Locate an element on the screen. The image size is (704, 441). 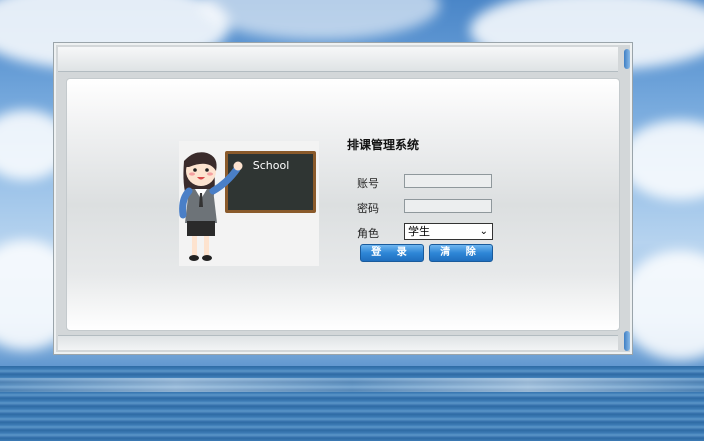
window-bottom-bar is located at coordinates (338, 342).